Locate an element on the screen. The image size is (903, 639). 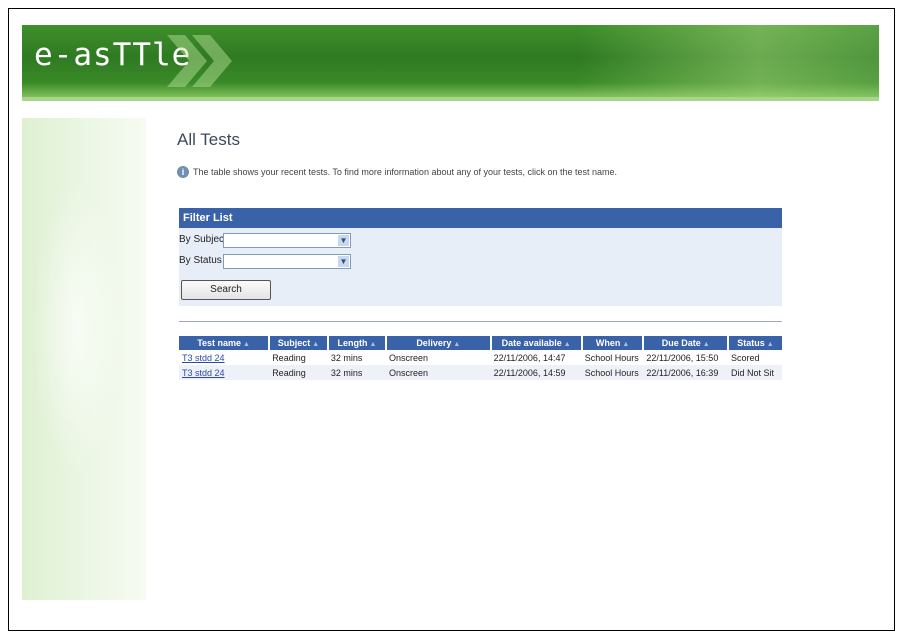
cell-due-date: 22/11/2006, 16:39 is located at coordinates (686, 372).